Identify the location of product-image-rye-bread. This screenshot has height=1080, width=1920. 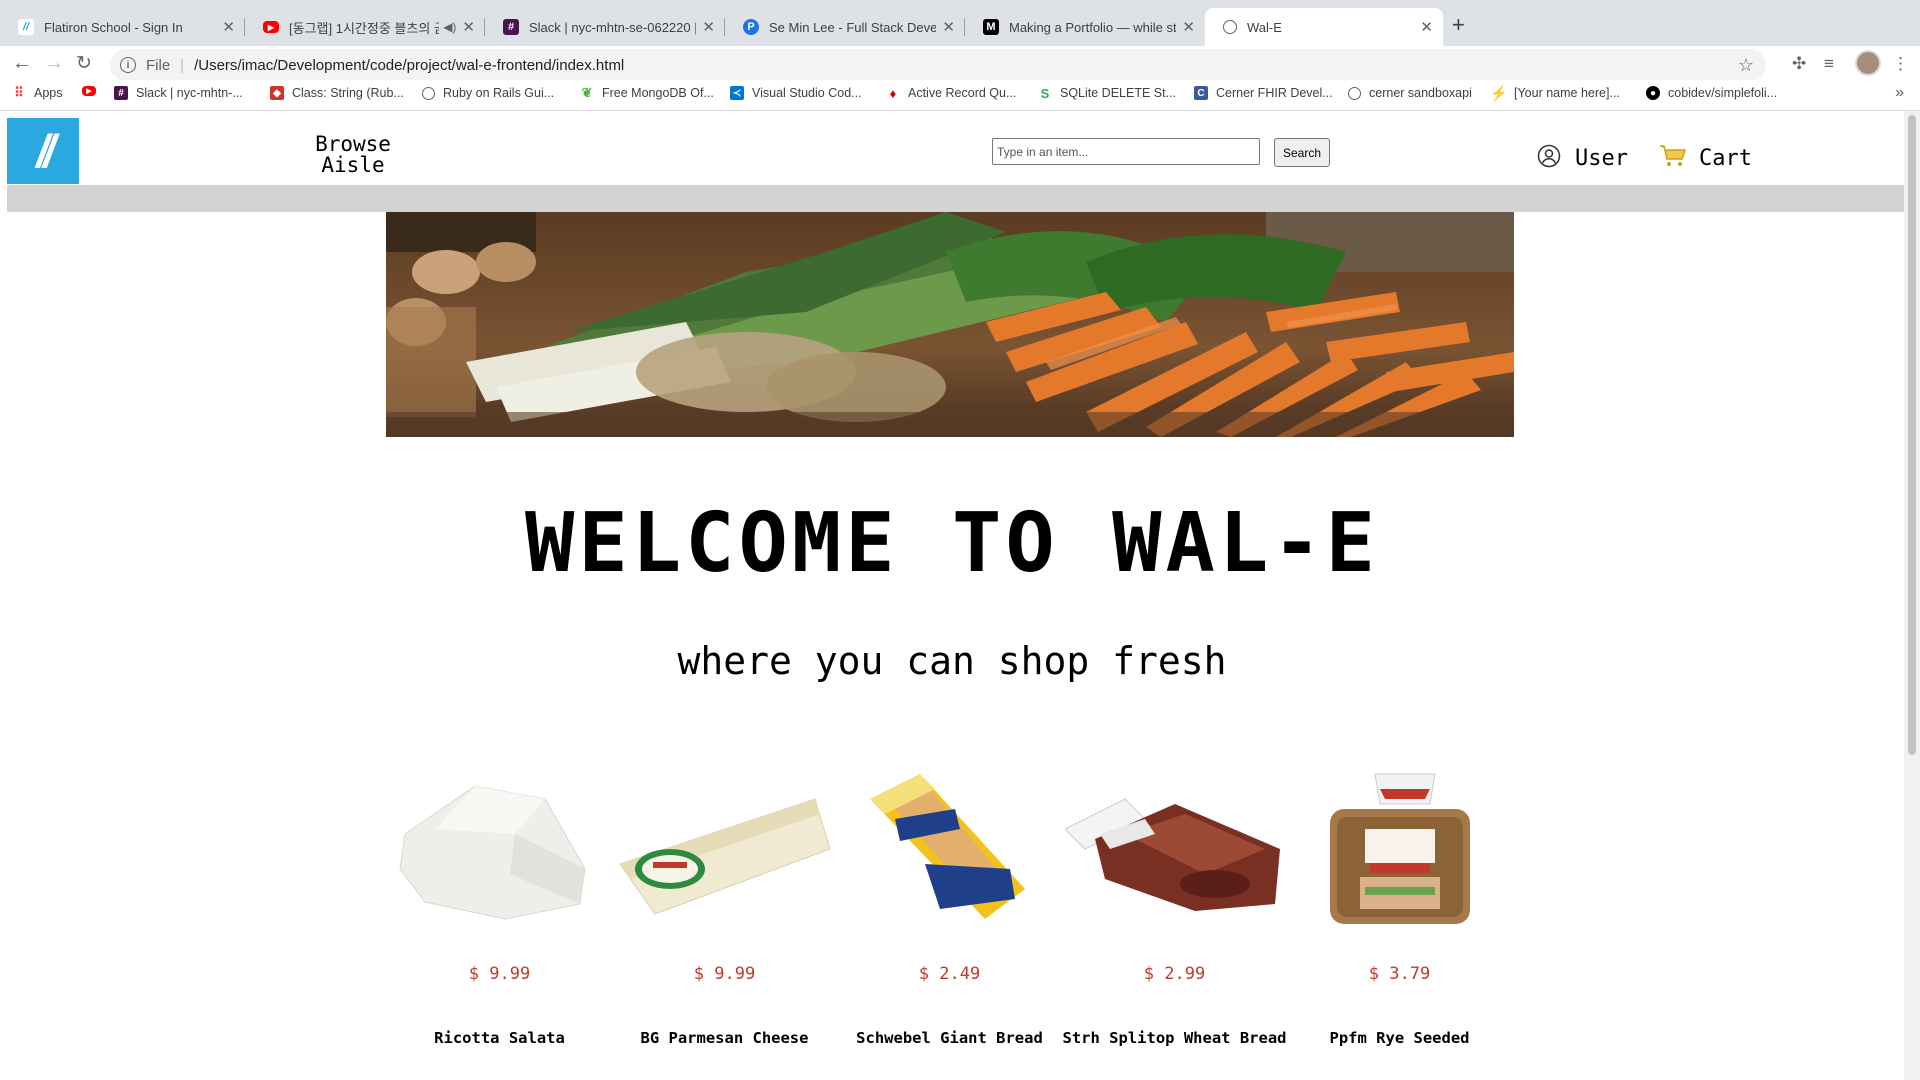
(1399, 848).